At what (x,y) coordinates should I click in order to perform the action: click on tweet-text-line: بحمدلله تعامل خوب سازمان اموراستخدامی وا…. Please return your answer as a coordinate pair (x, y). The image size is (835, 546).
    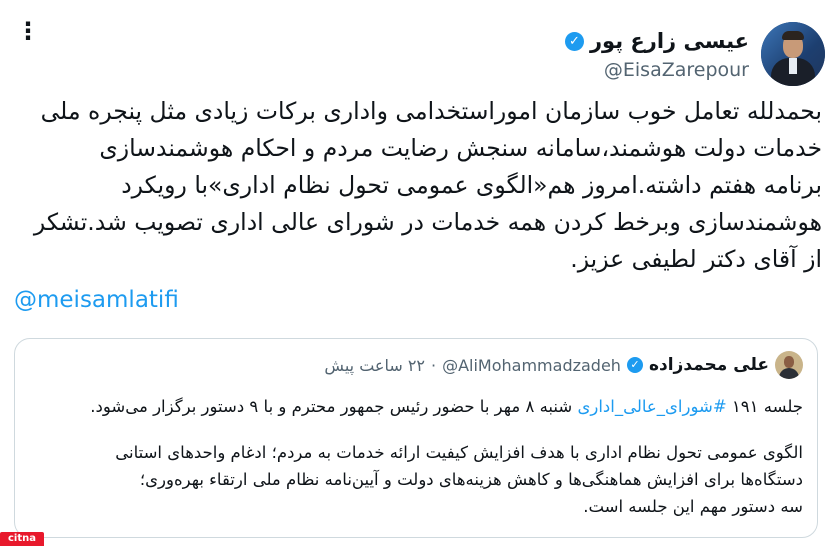
    Looking at the image, I should click on (431, 111).